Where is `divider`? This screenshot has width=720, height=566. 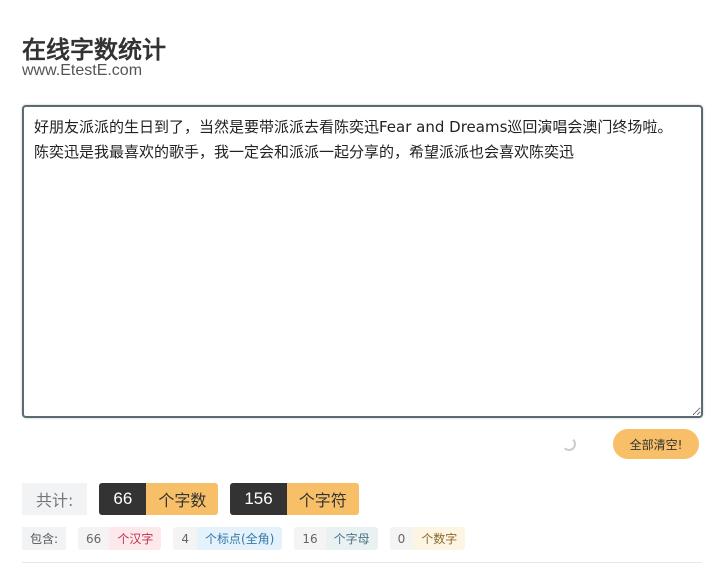
divider is located at coordinates (362, 562).